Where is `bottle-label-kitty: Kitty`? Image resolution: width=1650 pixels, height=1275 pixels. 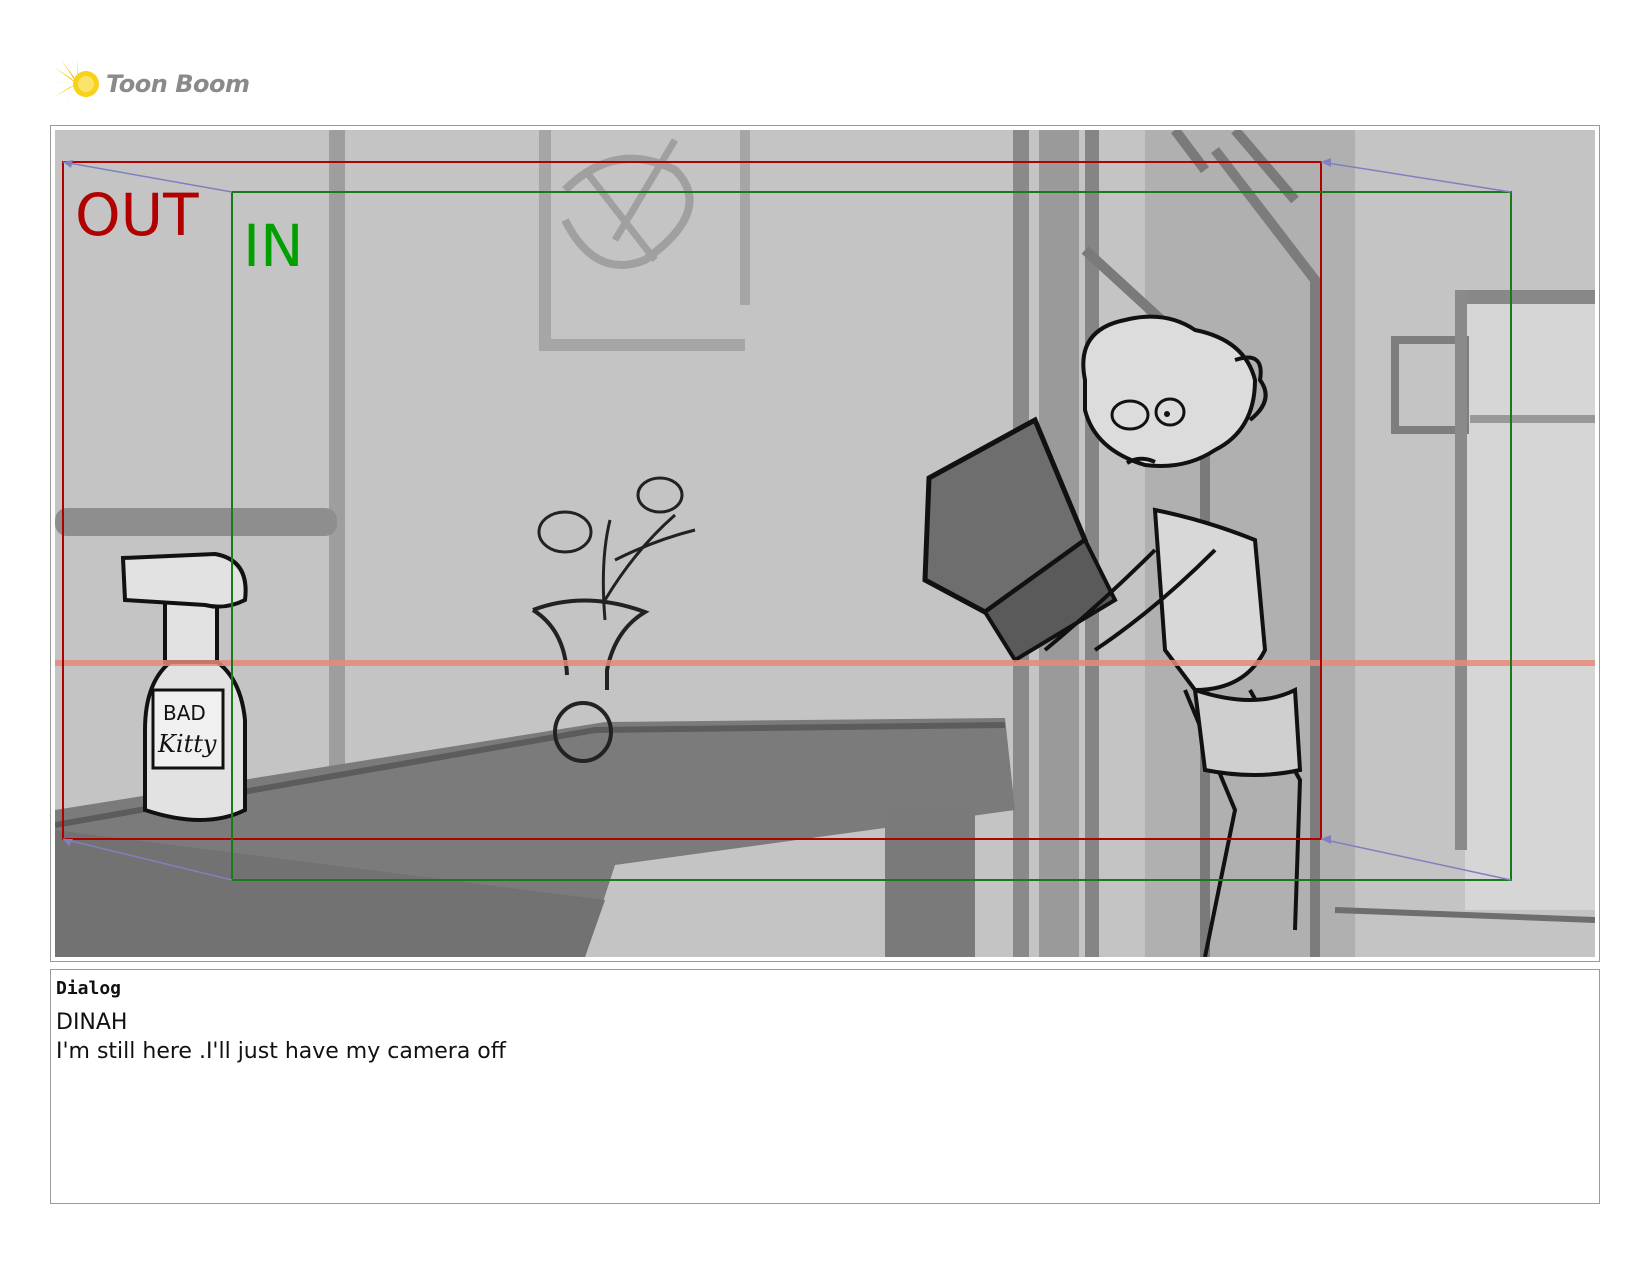 bottle-label-kitty: Kitty is located at coordinates (187, 744).